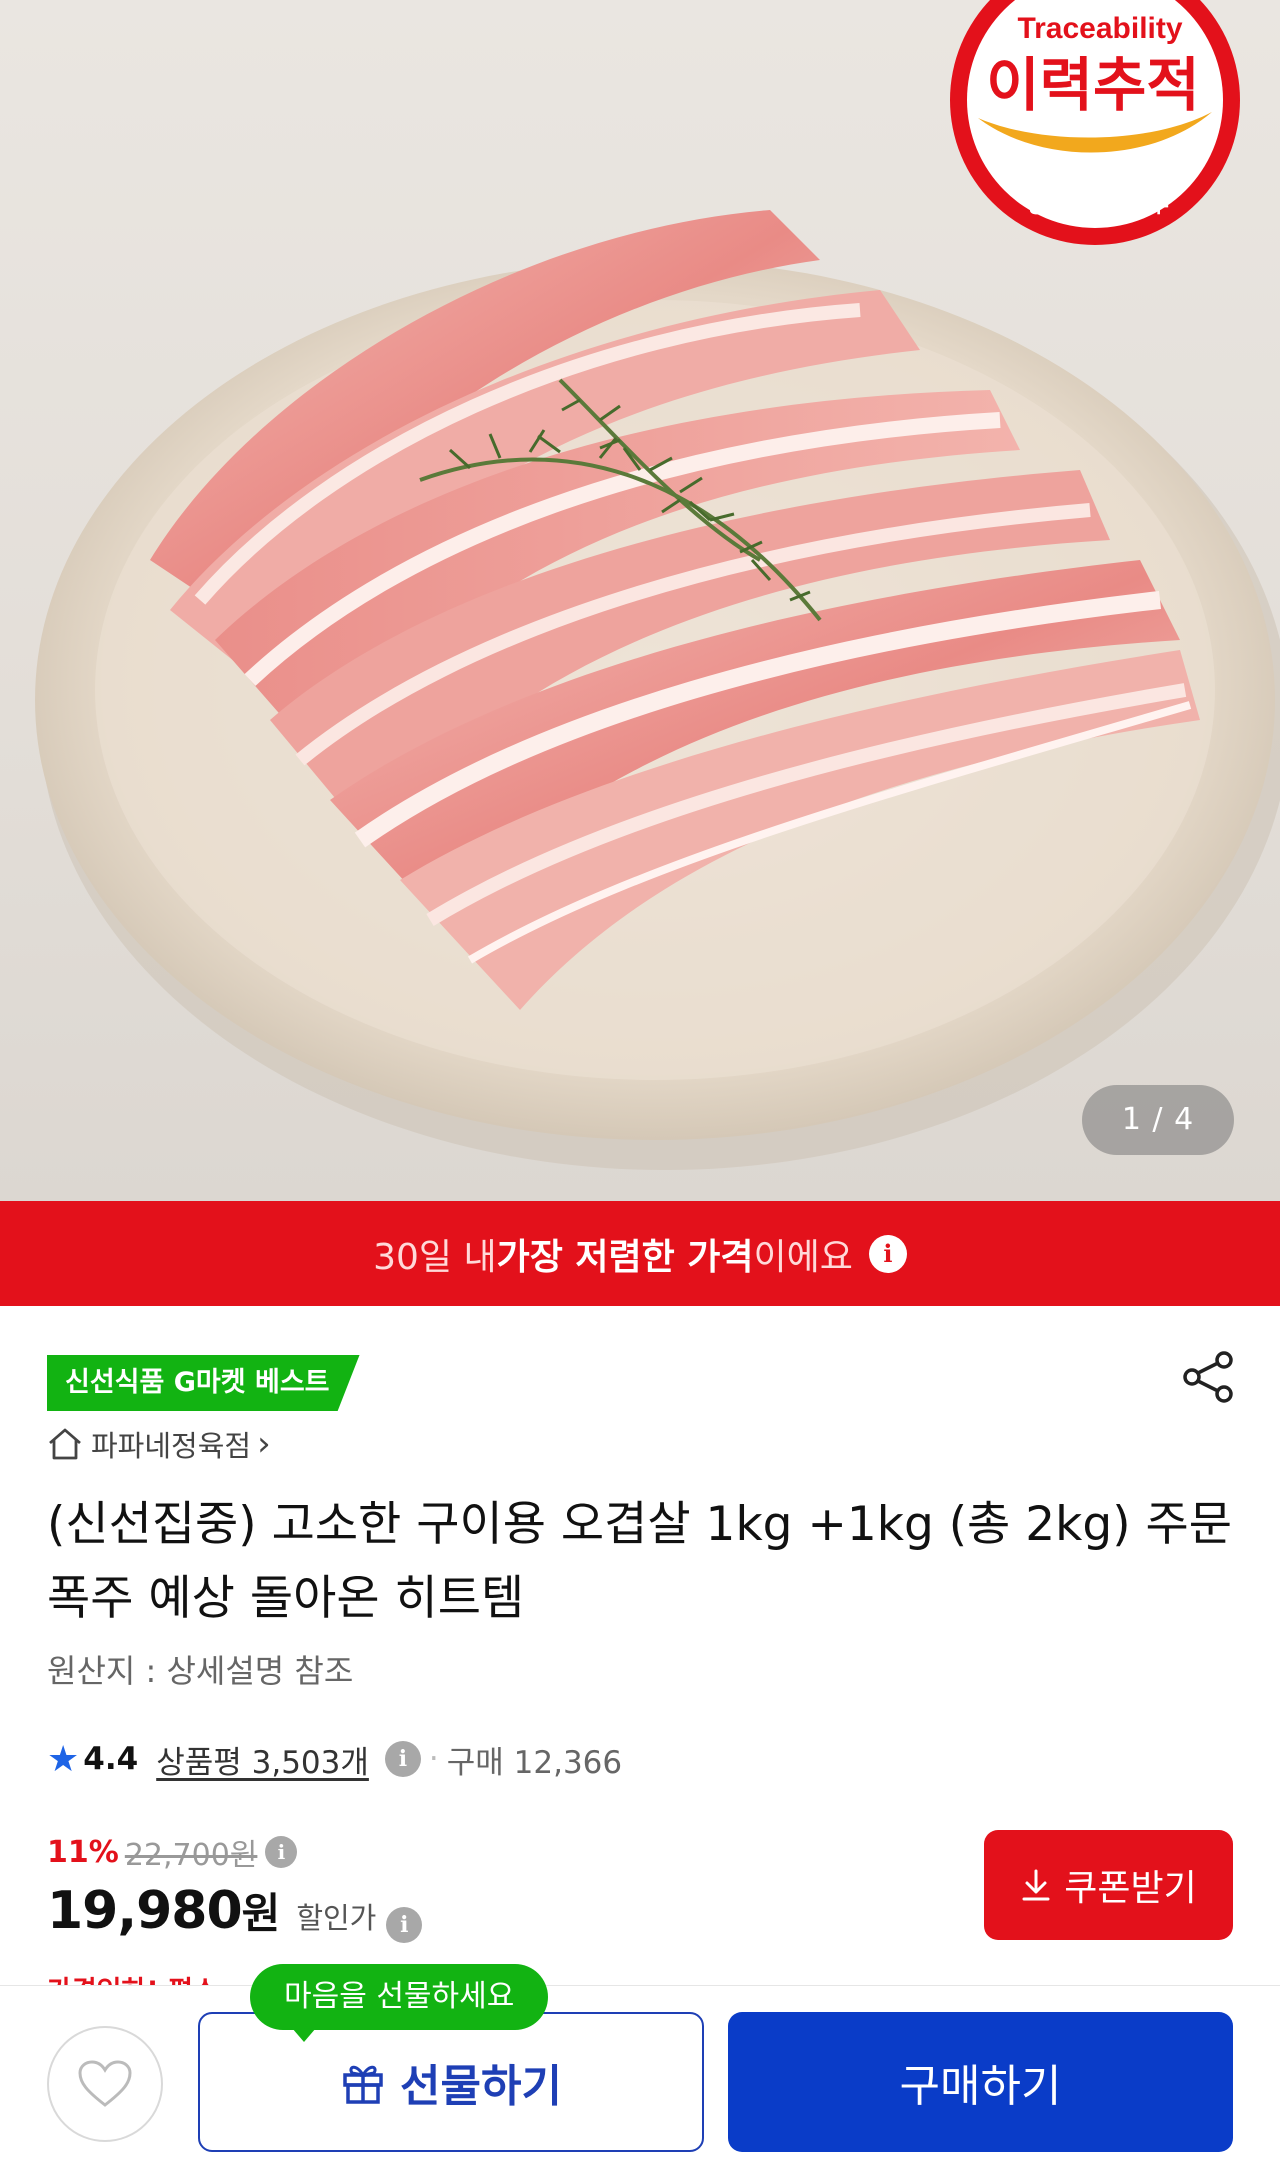 This screenshot has height=2177, width=1280. I want to click on banner-suffix: 이에요, so click(803, 1257).